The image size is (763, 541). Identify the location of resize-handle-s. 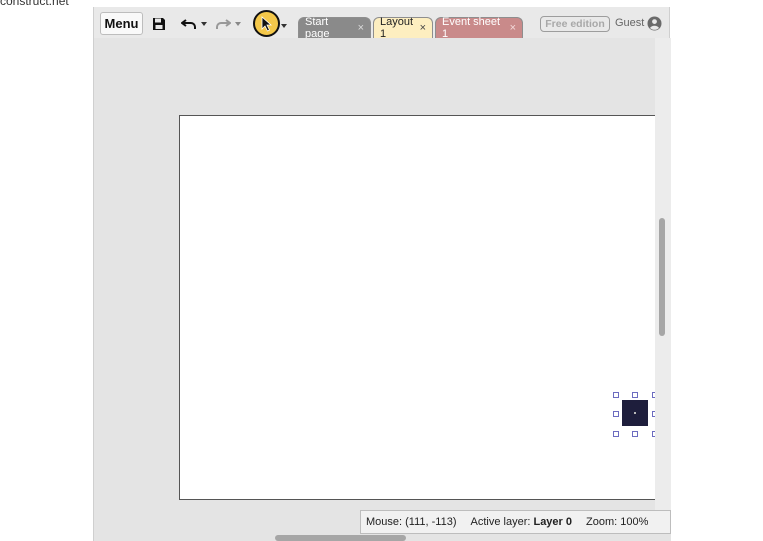
(635, 434).